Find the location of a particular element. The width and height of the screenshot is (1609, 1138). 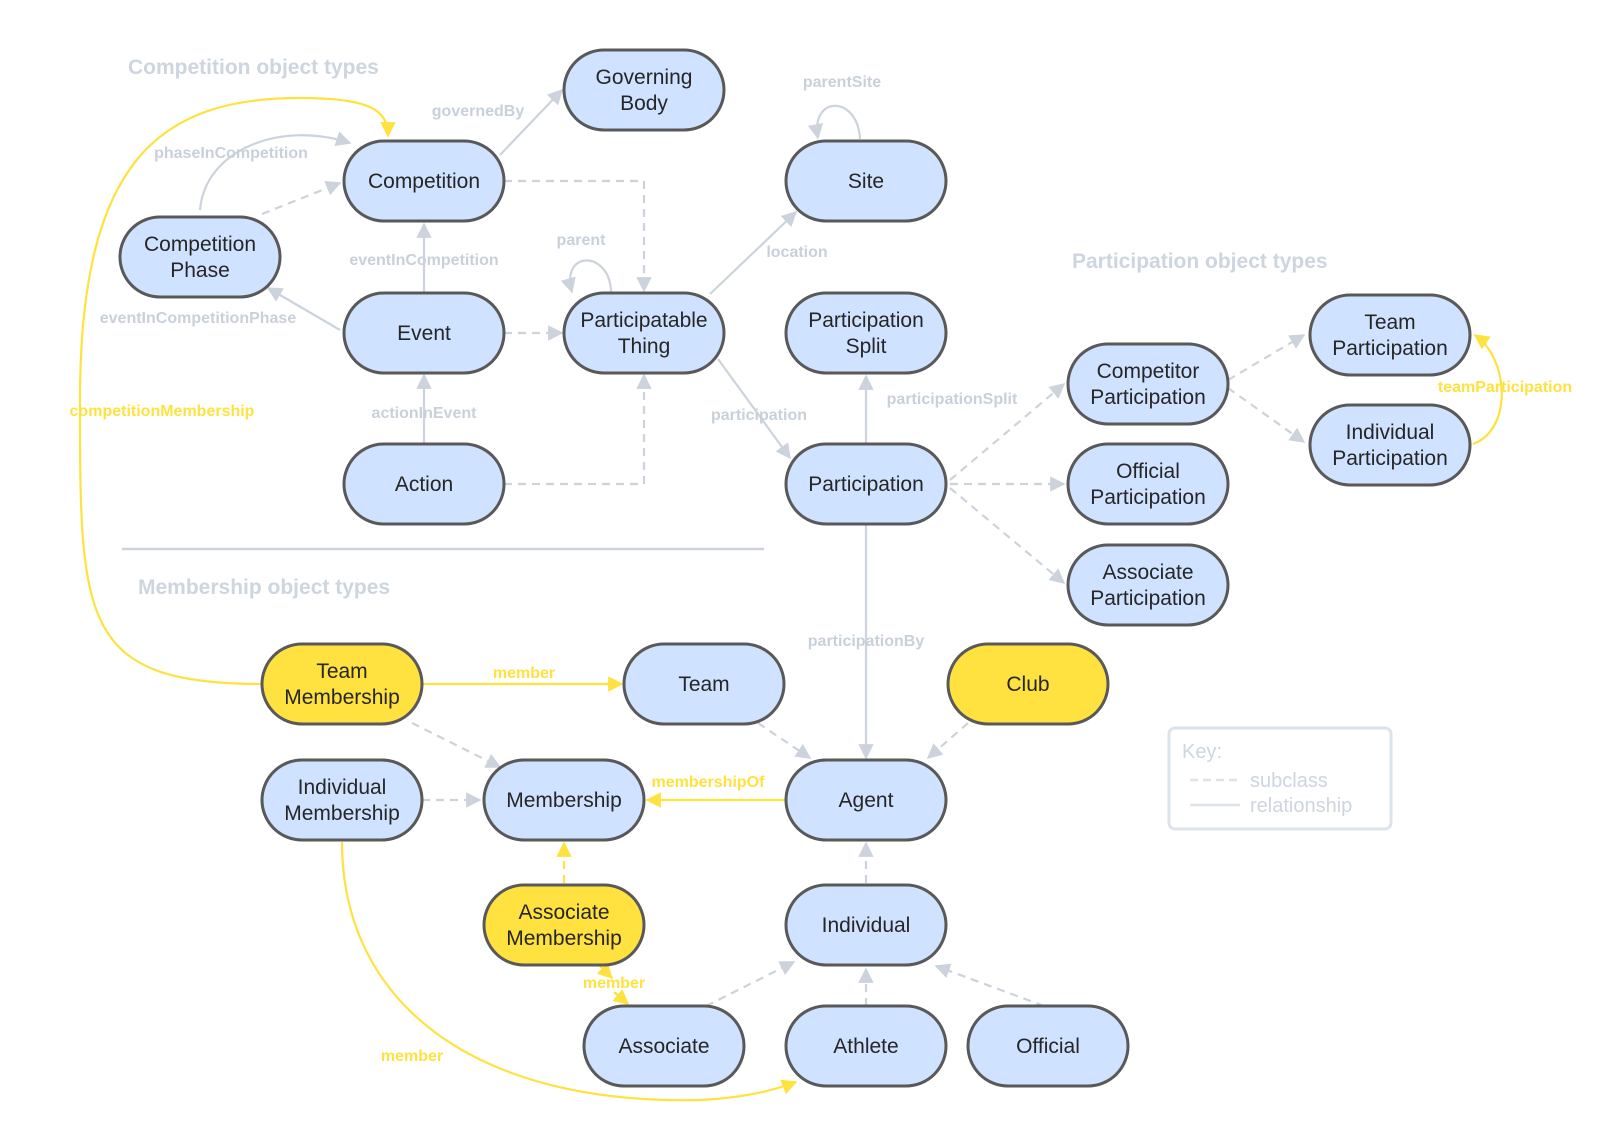

label-competition-membership: competitionMembership is located at coordinates (162, 411).